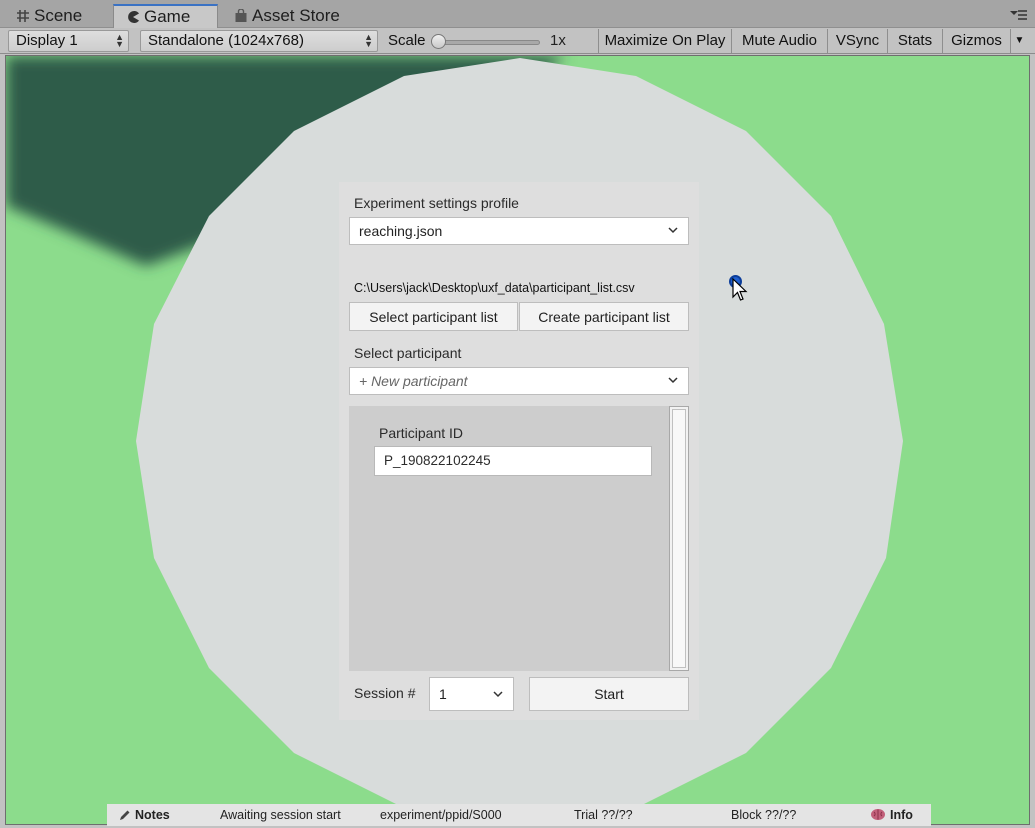 This screenshot has width=1035, height=828. What do you see at coordinates (604, 316) in the screenshot?
I see `create-participant-list-button: Create participant list` at bounding box center [604, 316].